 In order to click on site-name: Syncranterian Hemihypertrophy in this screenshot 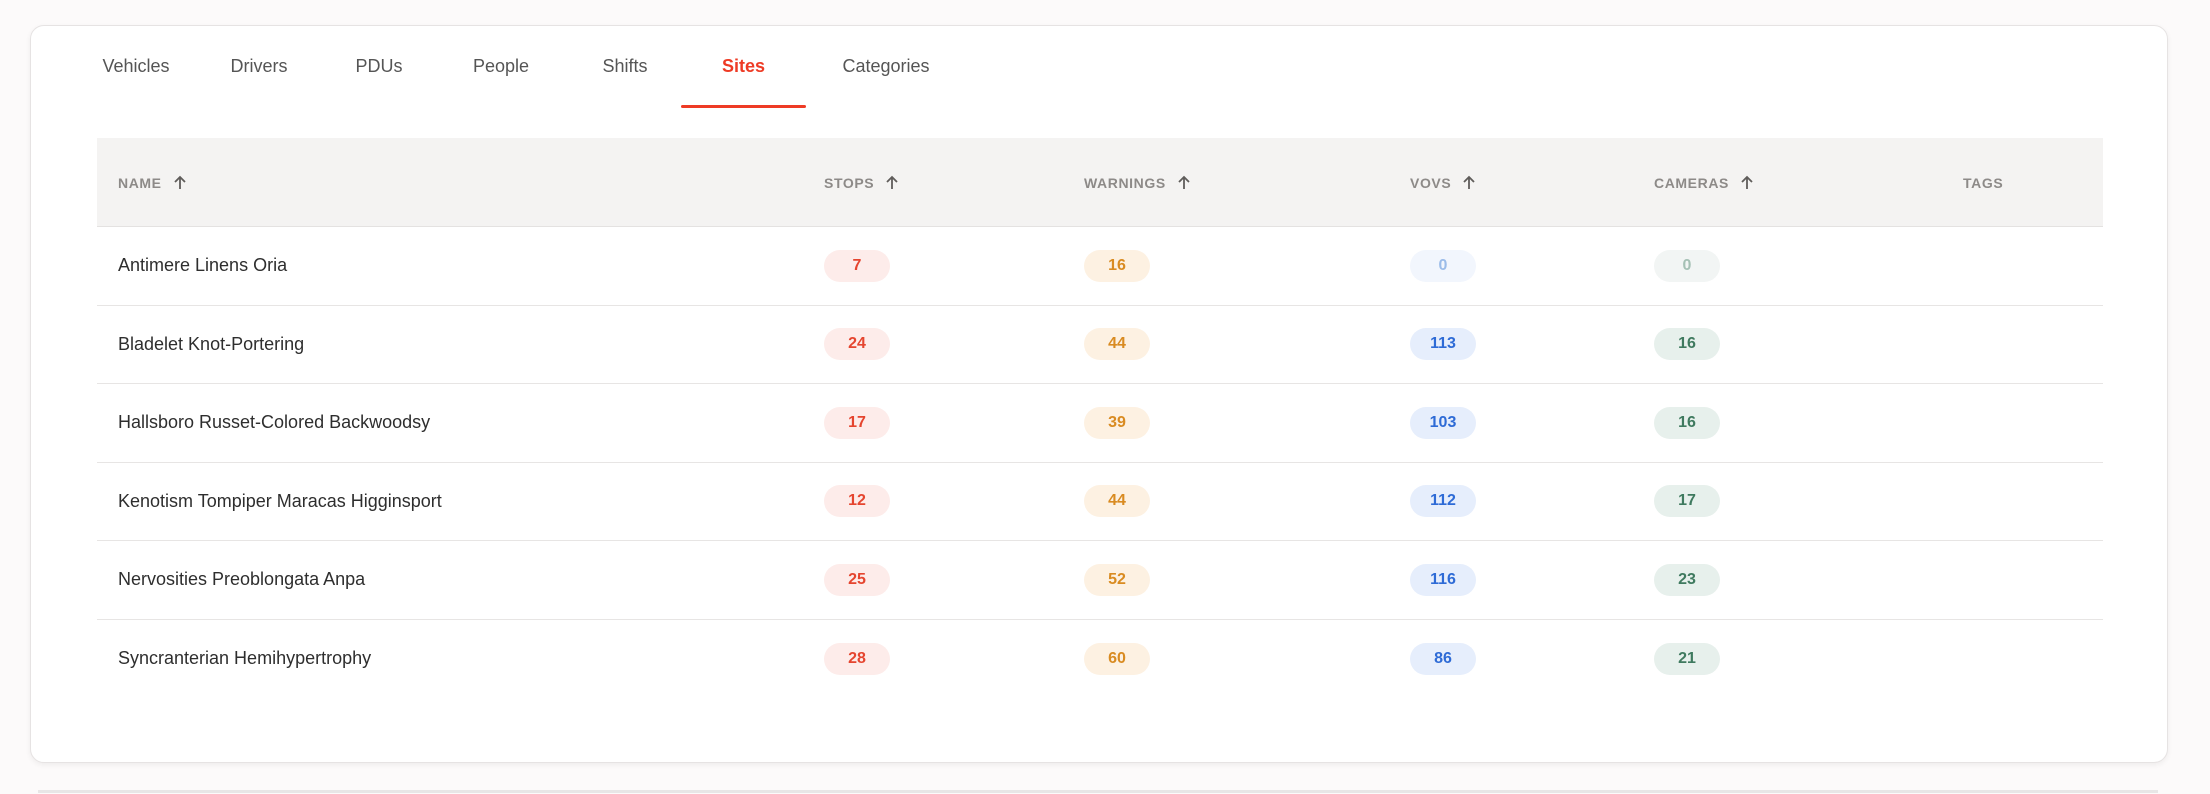, I will do `click(245, 658)`.